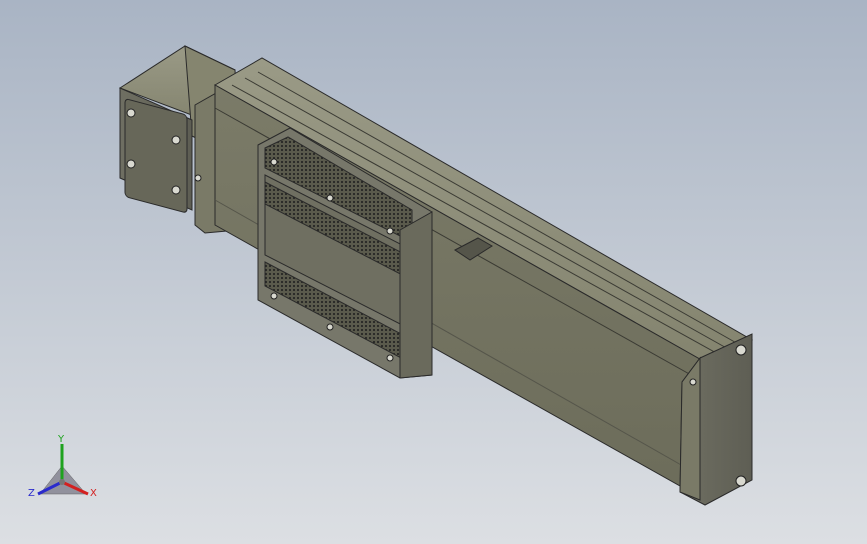  What do you see at coordinates (31, 493) in the screenshot?
I see `z-axis-label: Z` at bounding box center [31, 493].